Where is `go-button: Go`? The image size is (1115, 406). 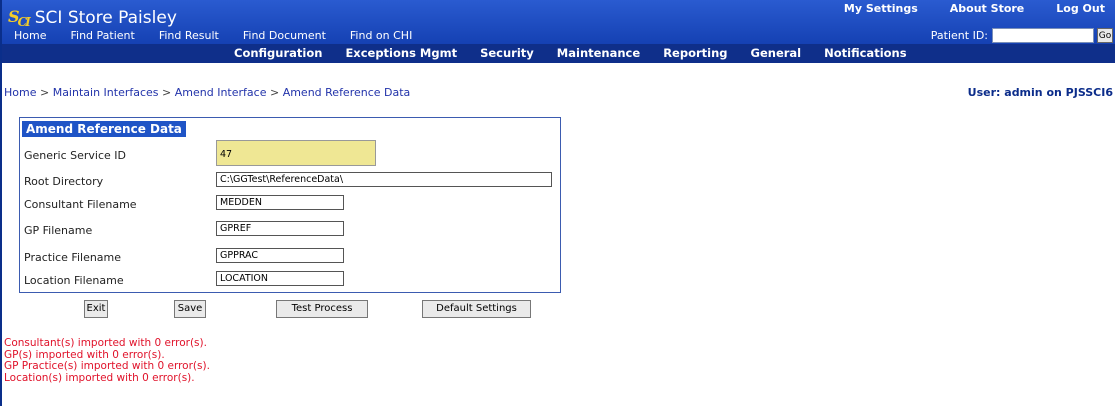
go-button: Go is located at coordinates (1105, 35).